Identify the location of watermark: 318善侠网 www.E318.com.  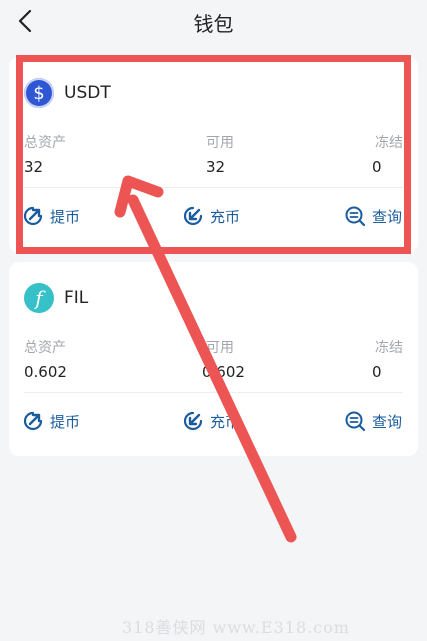
(236, 627).